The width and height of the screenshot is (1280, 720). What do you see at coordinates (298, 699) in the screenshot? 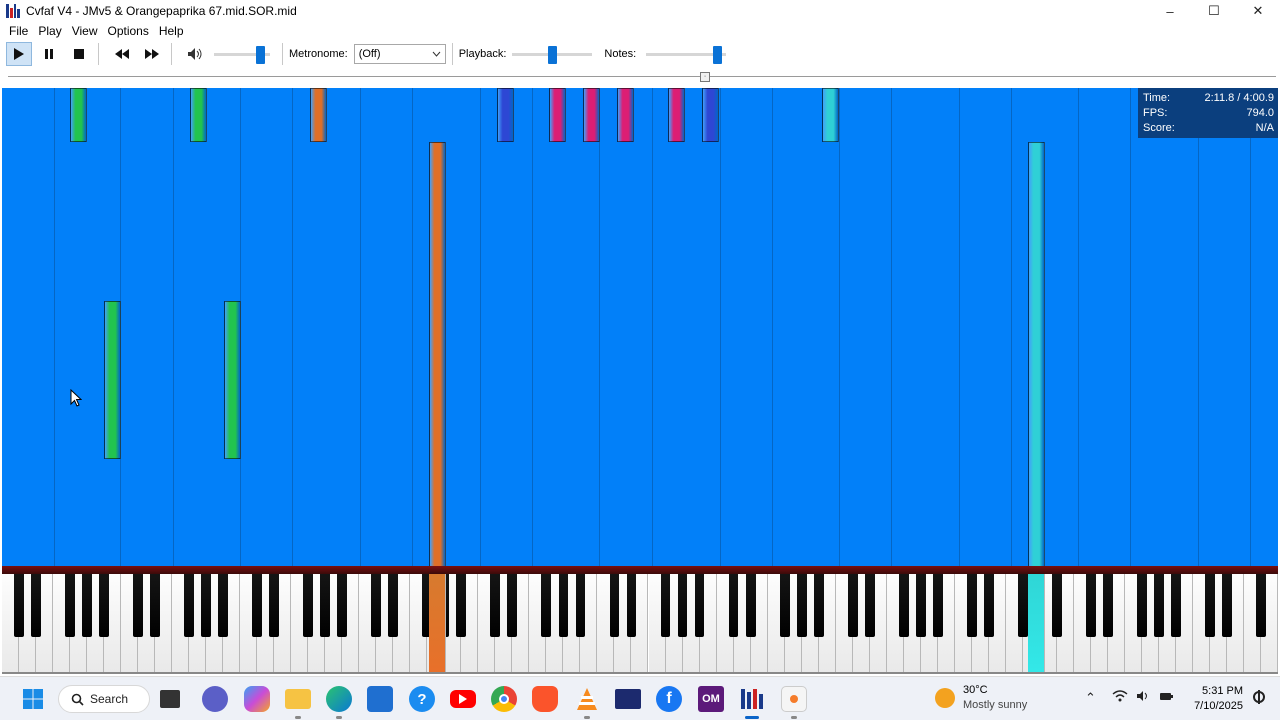
I see `folder-icon` at bounding box center [298, 699].